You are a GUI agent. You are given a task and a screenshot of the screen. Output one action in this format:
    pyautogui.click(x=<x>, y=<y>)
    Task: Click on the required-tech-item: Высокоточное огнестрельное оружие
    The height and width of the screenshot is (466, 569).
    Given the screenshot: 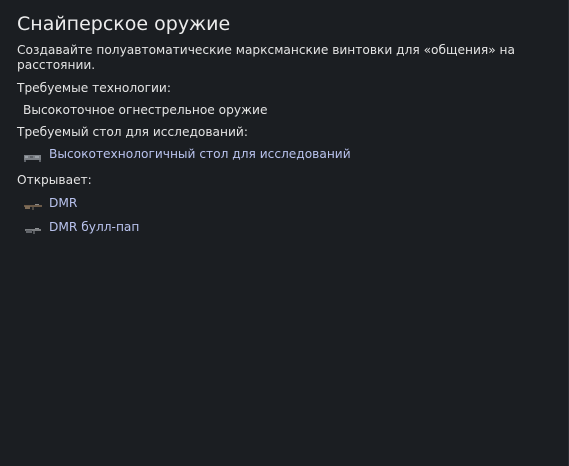 What is the action you would take?
    pyautogui.click(x=145, y=110)
    